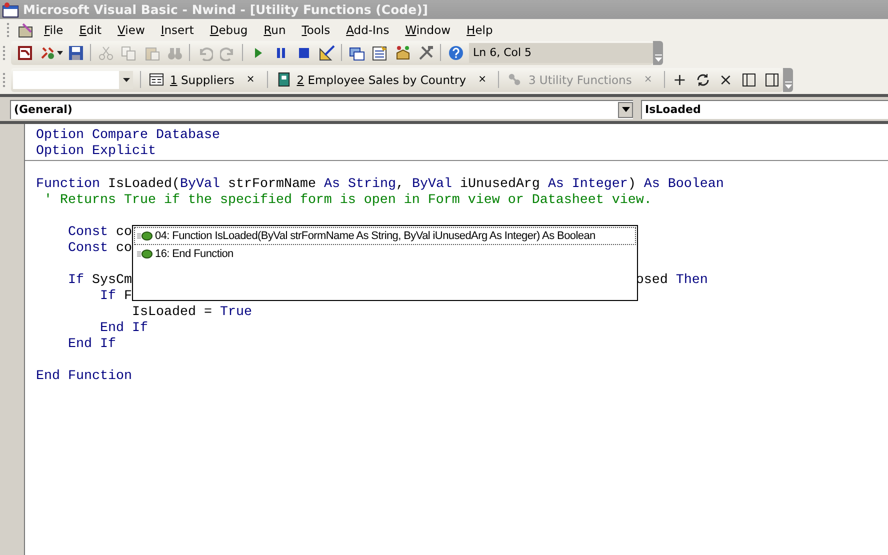 The width and height of the screenshot is (888, 555). What do you see at coordinates (383, 79) in the screenshot?
I see `window-tab: 2 Employee Sales by Country ×` at bounding box center [383, 79].